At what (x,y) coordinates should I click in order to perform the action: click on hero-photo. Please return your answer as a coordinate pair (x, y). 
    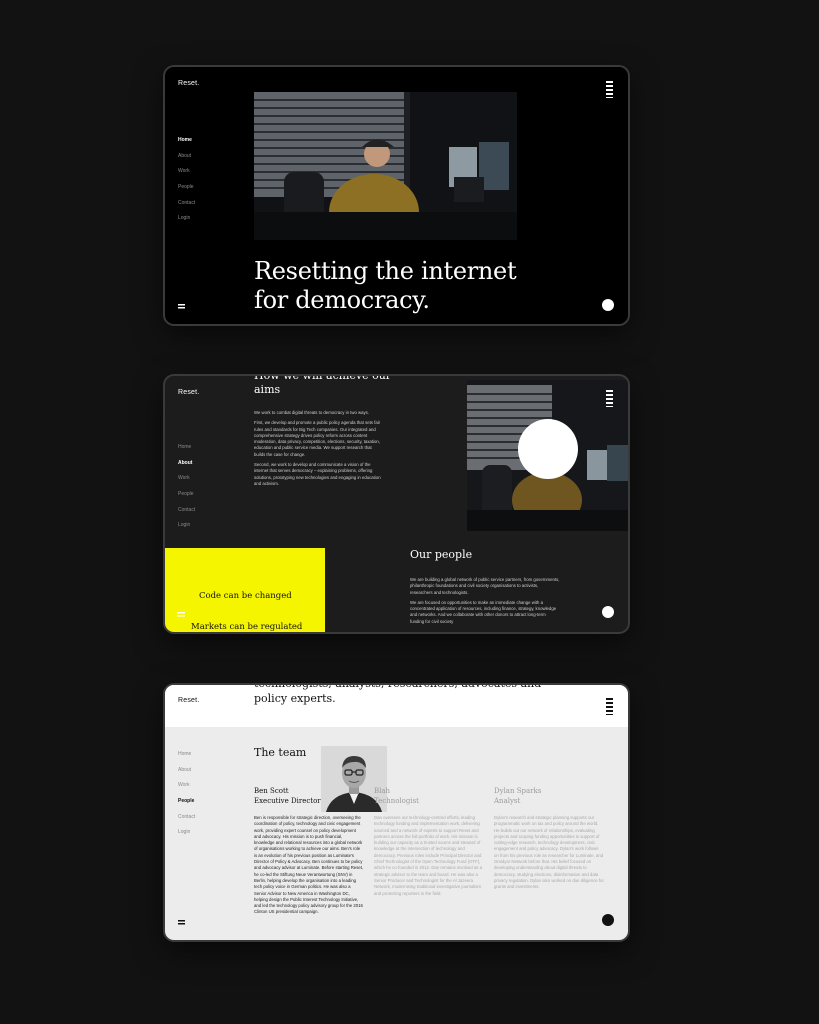
    Looking at the image, I should click on (385, 166).